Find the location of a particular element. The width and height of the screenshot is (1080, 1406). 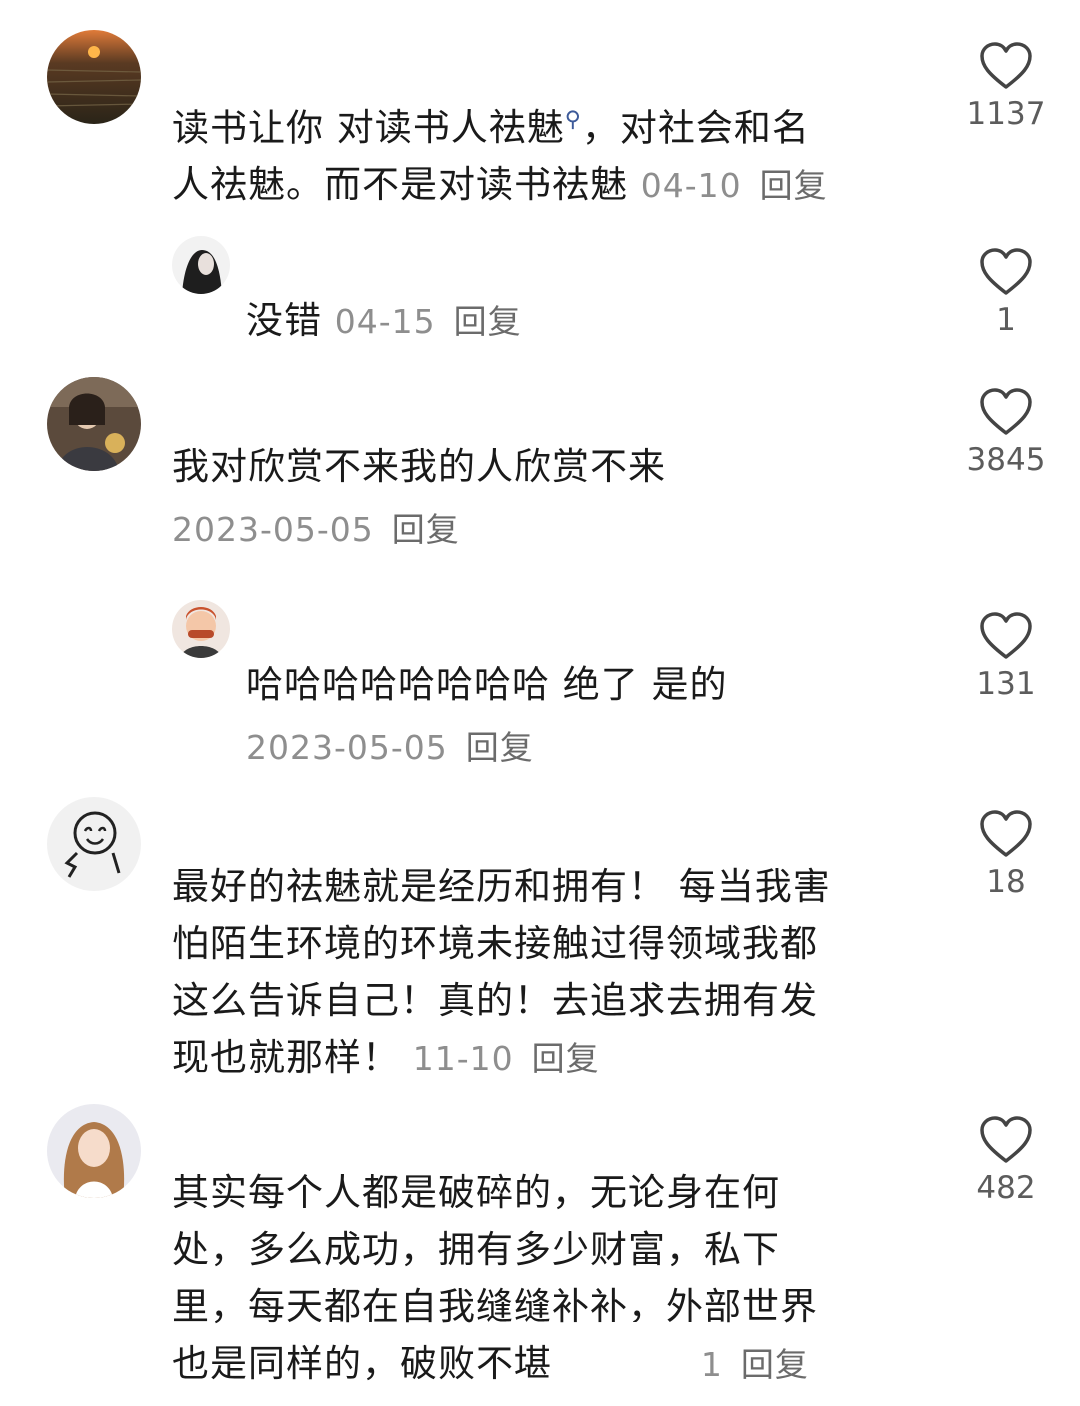

comment-text: 没错 04-15 回复 is located at coordinates (384, 321).